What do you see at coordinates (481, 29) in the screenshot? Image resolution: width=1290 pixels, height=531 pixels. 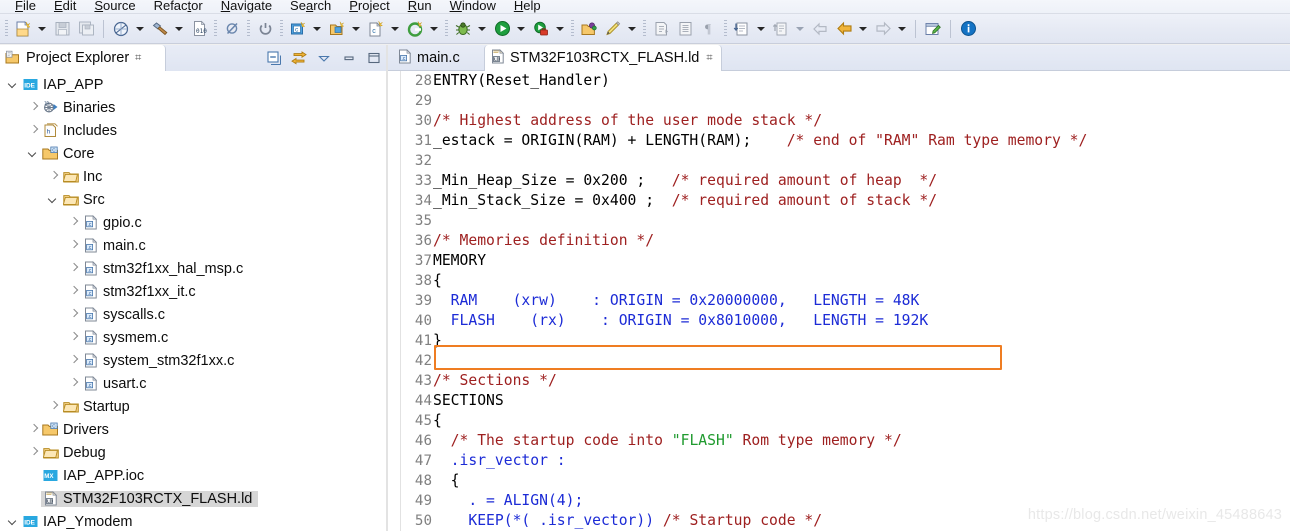 I see `debug-arrow` at bounding box center [481, 29].